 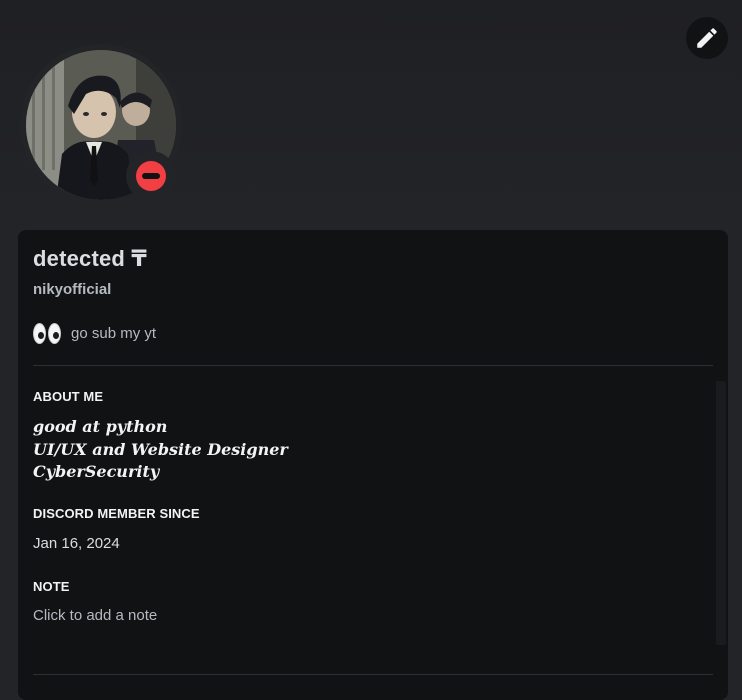 What do you see at coordinates (283, 615) in the screenshot?
I see `note-input: Click to add a note` at bounding box center [283, 615].